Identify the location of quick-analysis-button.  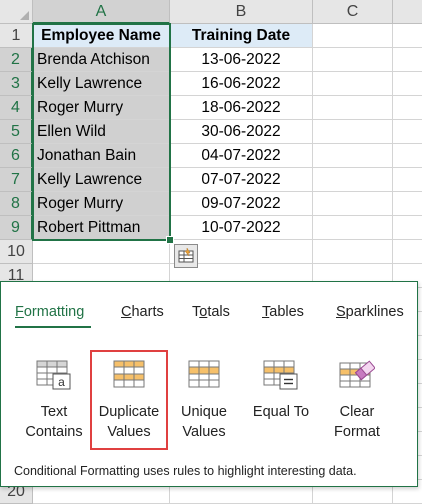
(186, 256).